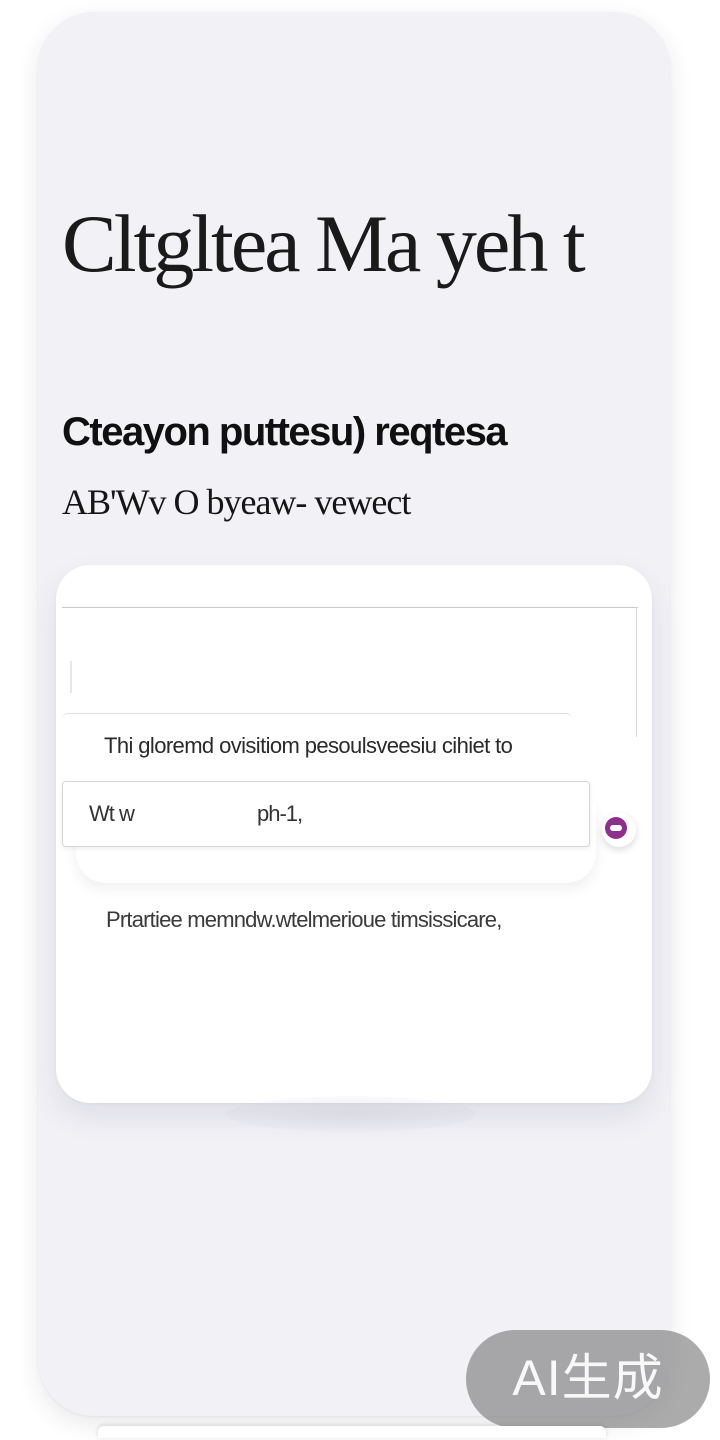 The width and height of the screenshot is (720, 1440). Describe the element at coordinates (616, 828) in the screenshot. I see `toggle-indicator-icon` at that location.